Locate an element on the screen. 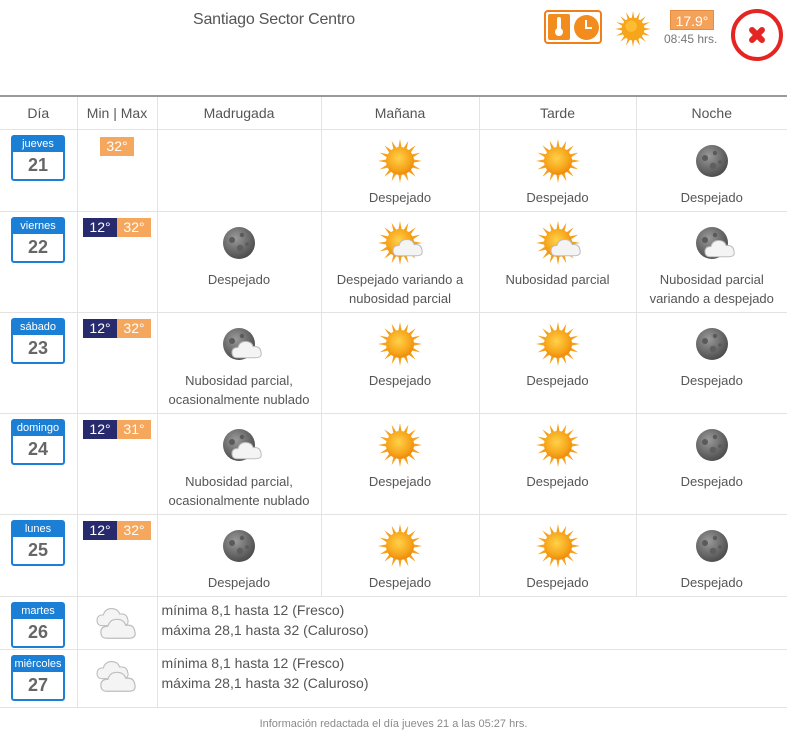 The image size is (787, 735). day-number: 23 is located at coordinates (38, 347).